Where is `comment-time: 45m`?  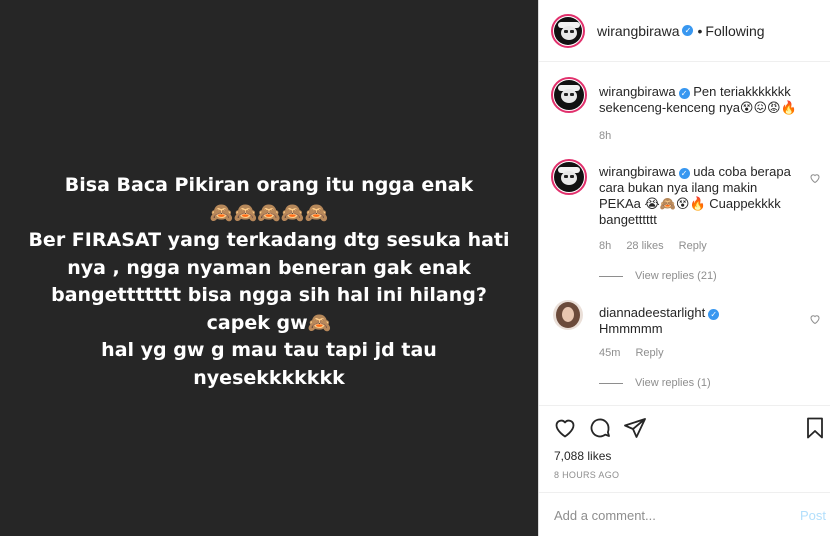
comment-time: 45m is located at coordinates (609, 353).